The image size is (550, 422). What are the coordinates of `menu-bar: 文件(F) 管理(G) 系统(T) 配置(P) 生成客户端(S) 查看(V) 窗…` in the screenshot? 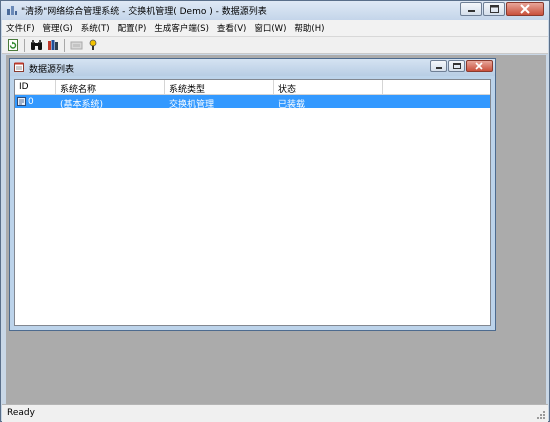 It's located at (275, 28).